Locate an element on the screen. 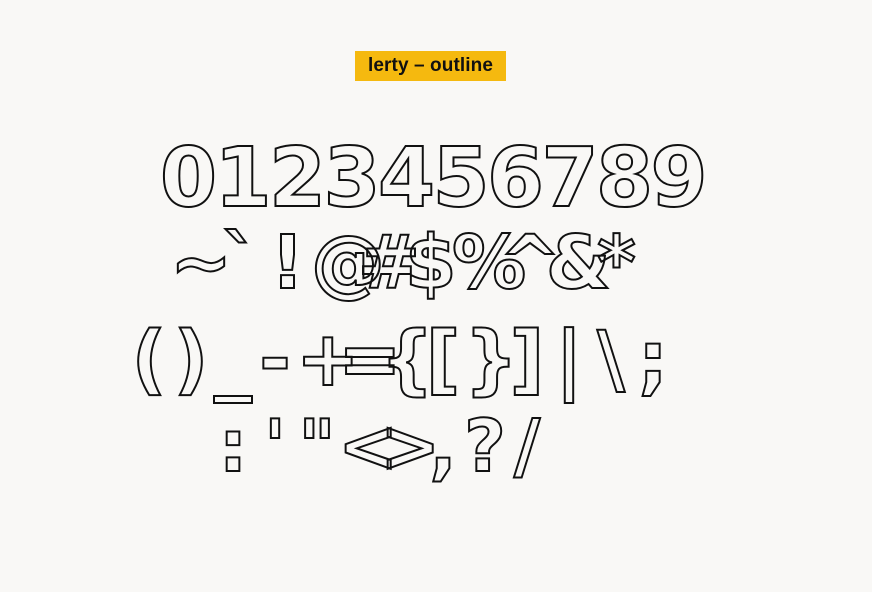 The image size is (872, 592). glyph: ' is located at coordinates (275, 446).